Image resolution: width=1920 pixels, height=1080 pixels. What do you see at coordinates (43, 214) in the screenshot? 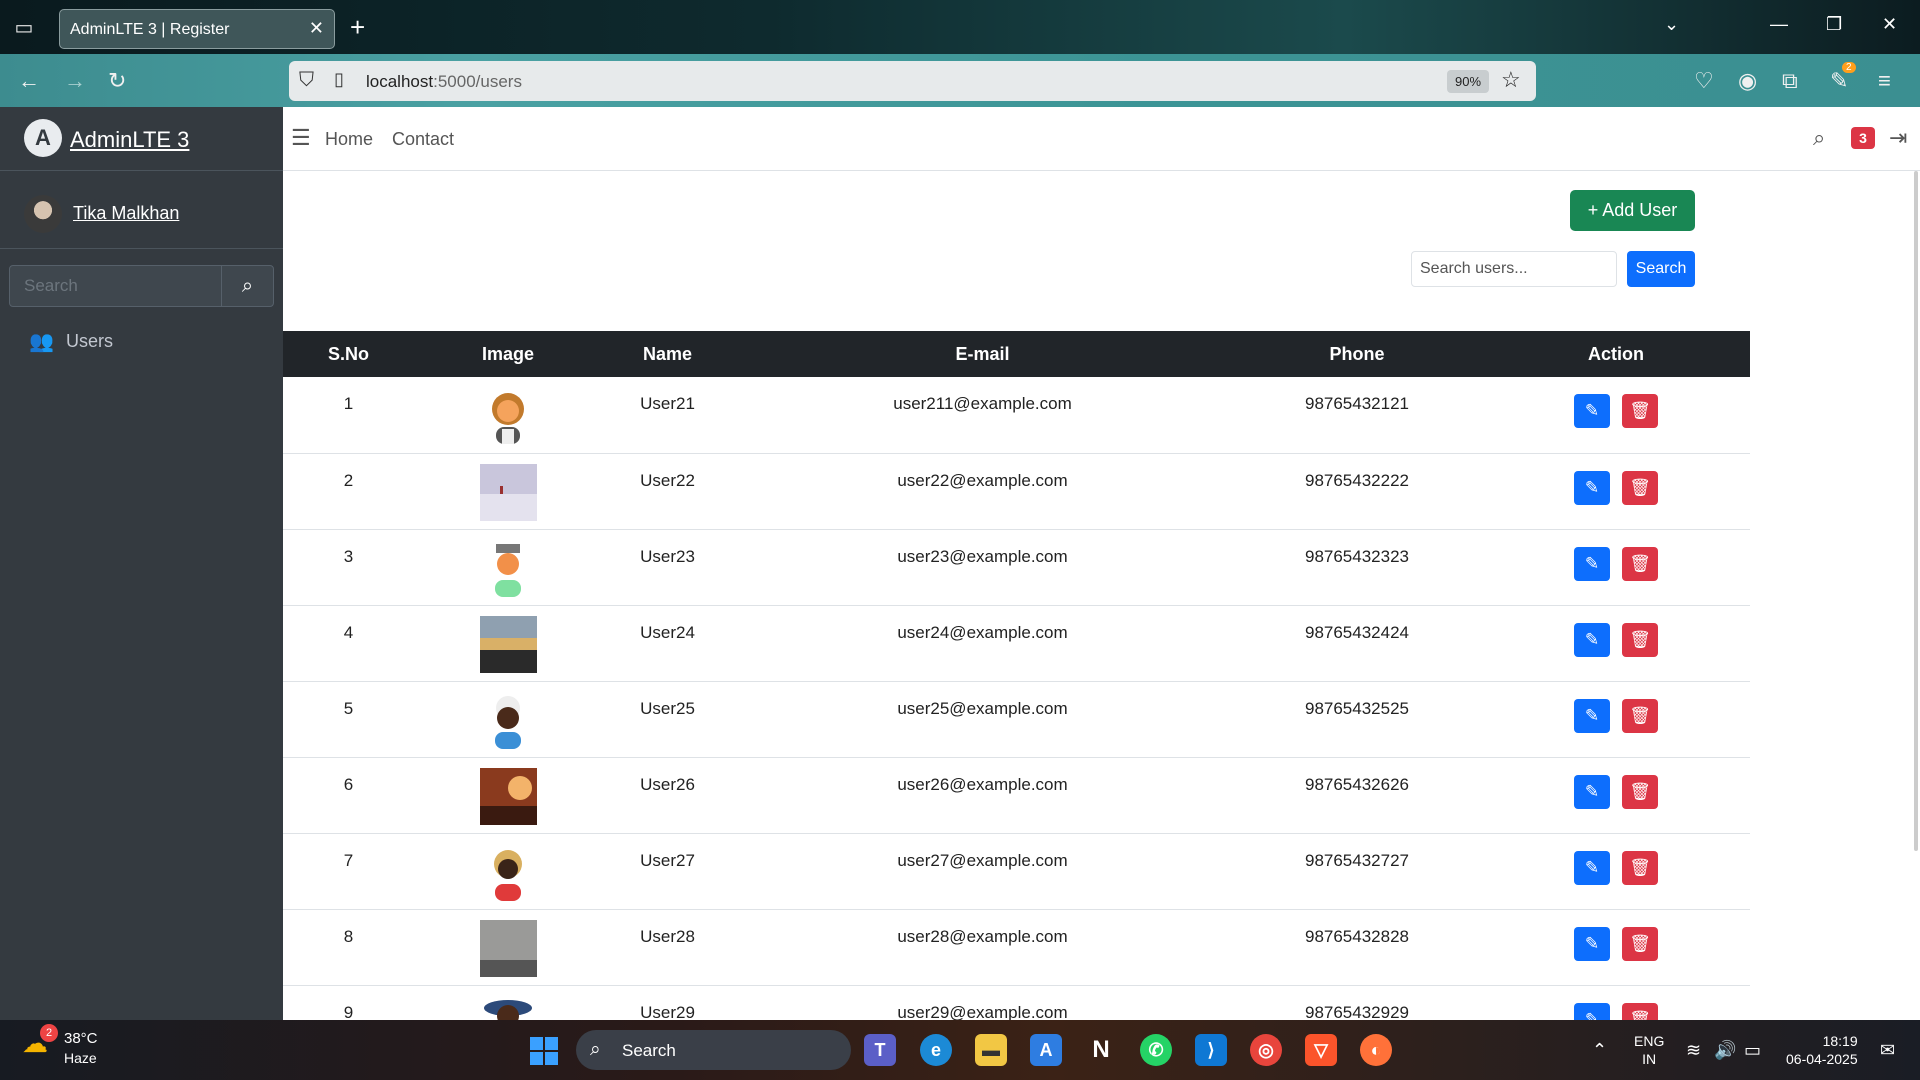
I see `user-avatar` at bounding box center [43, 214].